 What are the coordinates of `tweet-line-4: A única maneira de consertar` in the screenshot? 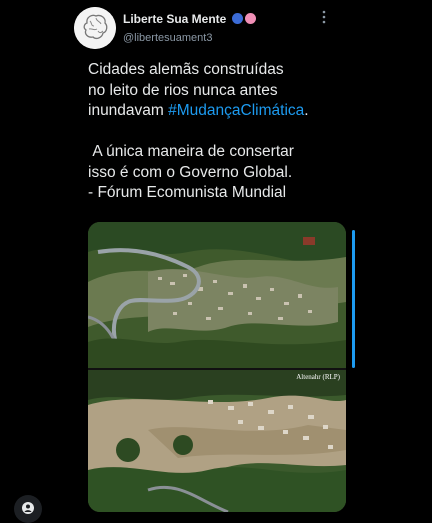 It's located at (218, 152).